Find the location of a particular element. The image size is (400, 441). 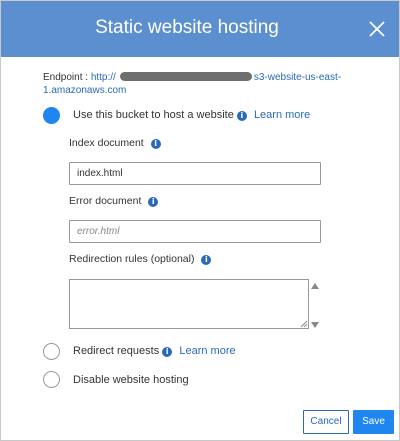

dialog-header: Static website hosting is located at coordinates (200, 29).